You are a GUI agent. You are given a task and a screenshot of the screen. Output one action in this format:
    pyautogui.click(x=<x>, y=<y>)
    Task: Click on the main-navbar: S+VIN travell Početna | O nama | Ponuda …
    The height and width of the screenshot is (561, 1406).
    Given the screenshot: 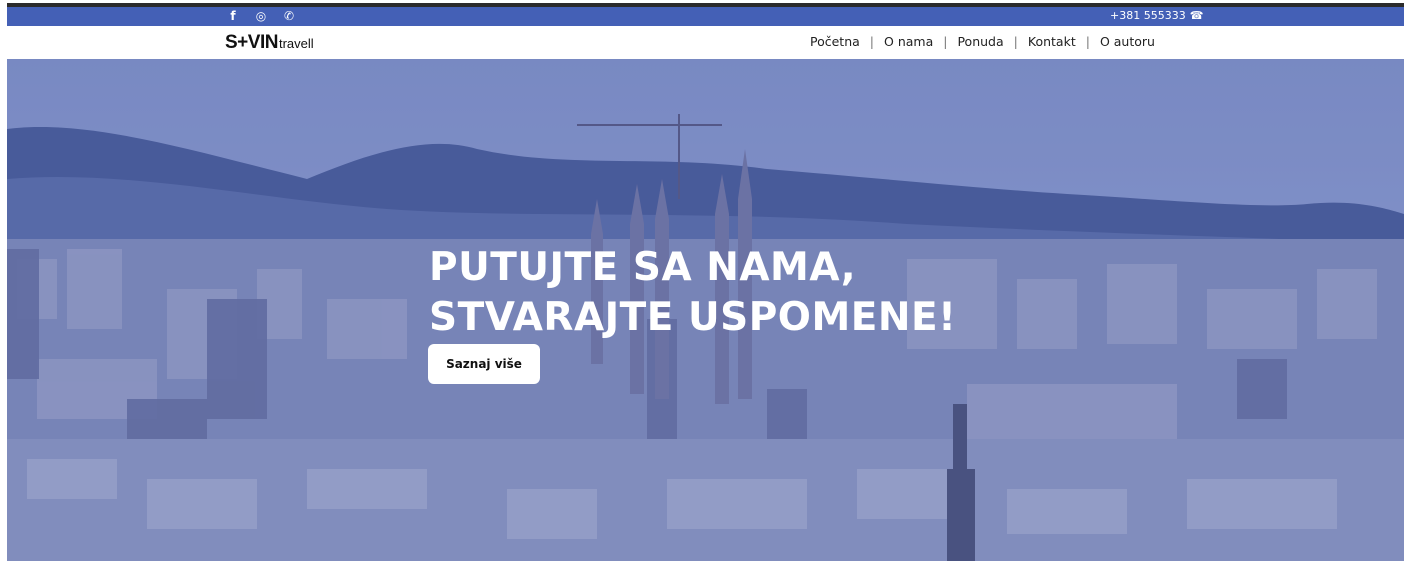 What is the action you would take?
    pyautogui.click(x=705, y=42)
    